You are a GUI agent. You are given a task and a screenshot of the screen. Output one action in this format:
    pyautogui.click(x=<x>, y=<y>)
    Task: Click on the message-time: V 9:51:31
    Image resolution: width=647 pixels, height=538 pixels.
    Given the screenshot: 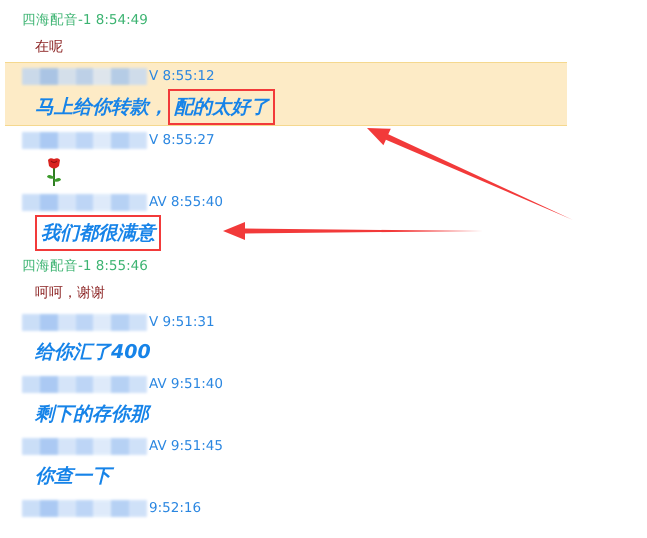 What is the action you would take?
    pyautogui.click(x=182, y=322)
    